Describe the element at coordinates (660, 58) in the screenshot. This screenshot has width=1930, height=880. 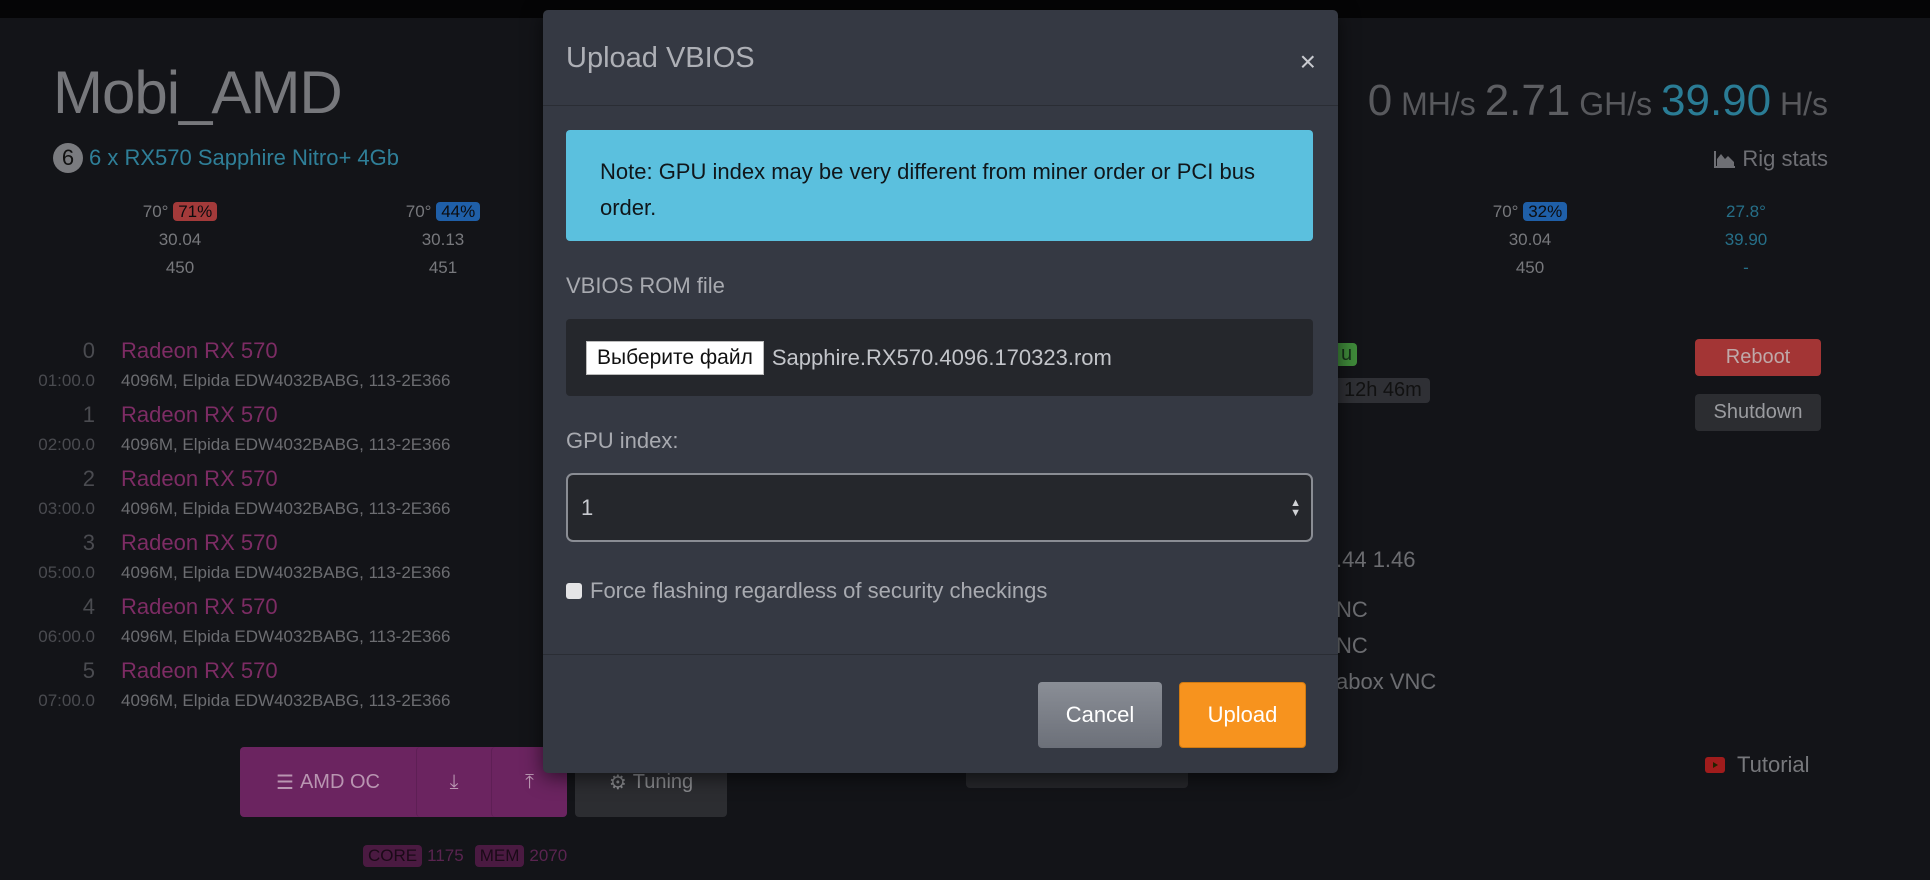
I see `modal-title: Upload VBIOS` at that location.